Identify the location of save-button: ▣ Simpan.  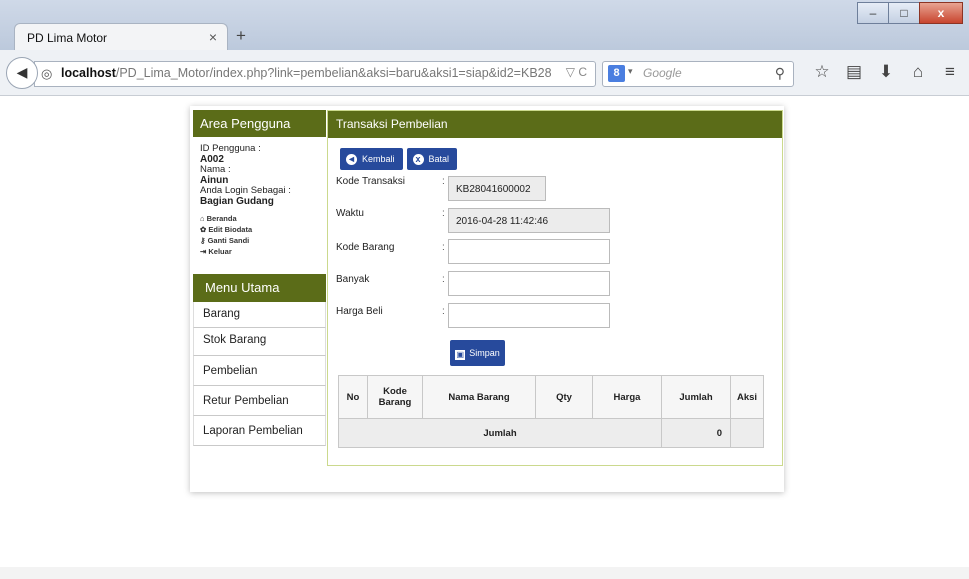
(477, 353).